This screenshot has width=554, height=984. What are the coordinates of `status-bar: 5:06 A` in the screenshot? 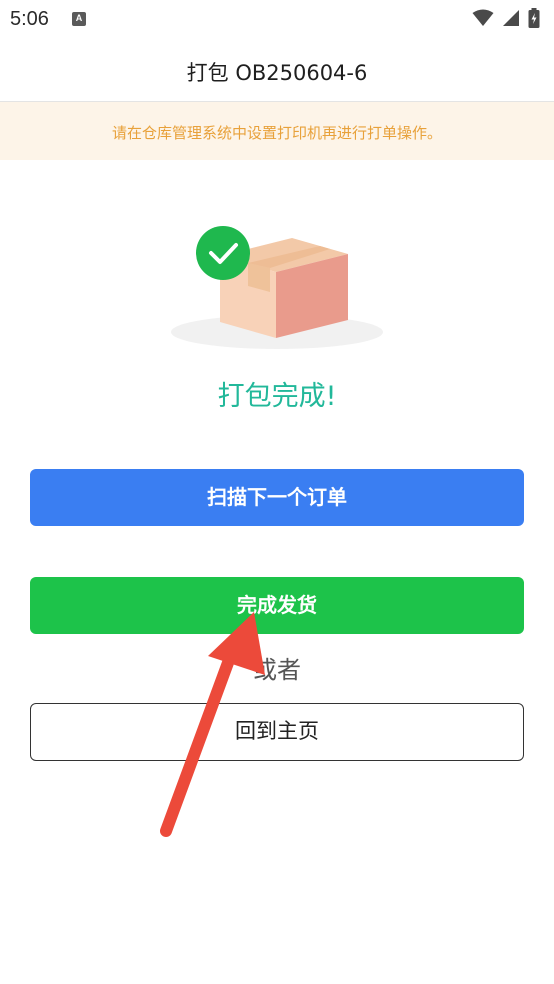 It's located at (277, 20).